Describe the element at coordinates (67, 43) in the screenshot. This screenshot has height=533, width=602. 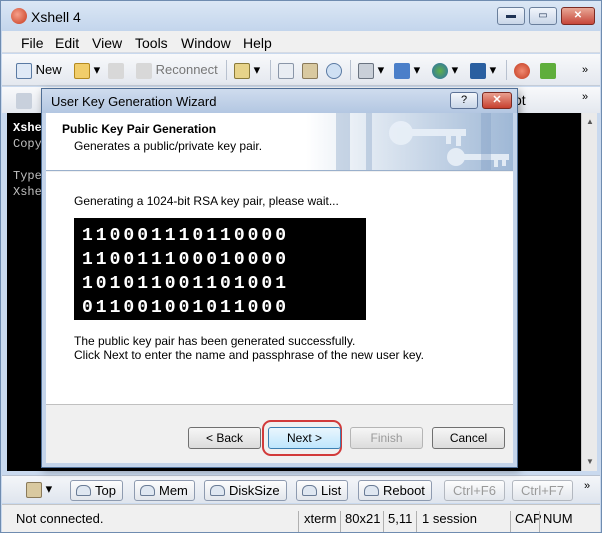
I see `menu-edit: Edit` at that location.